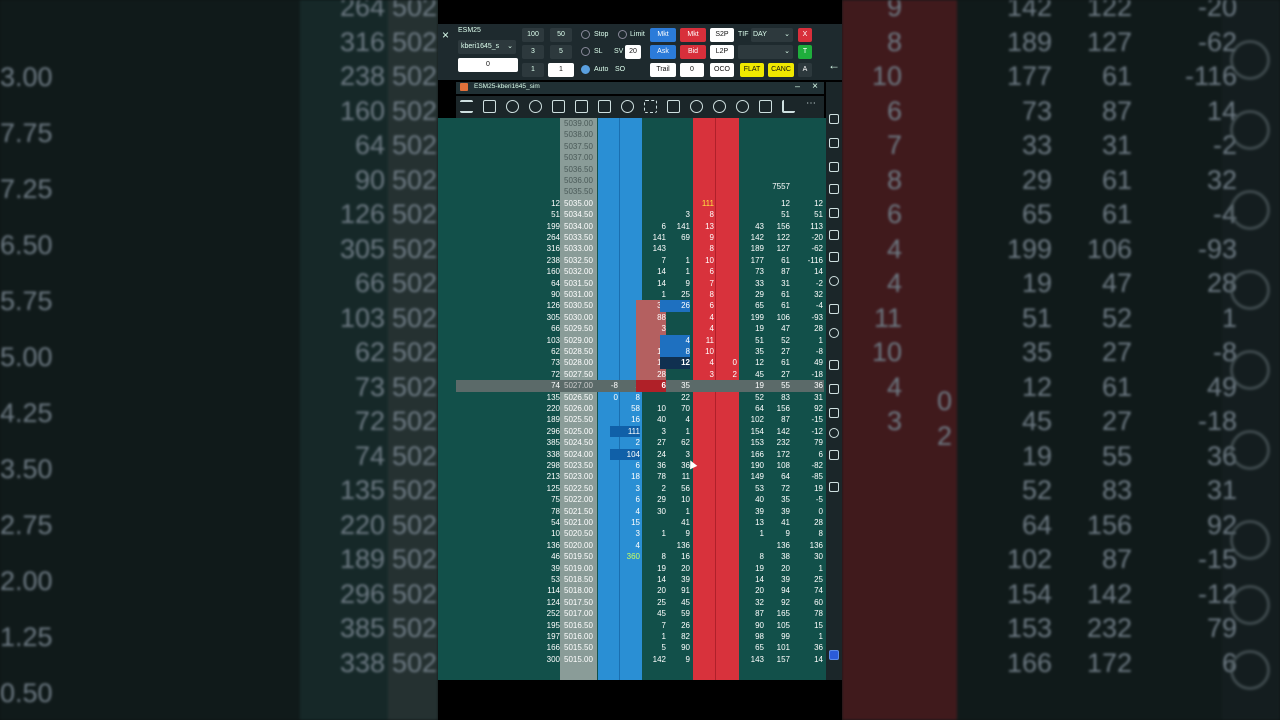 Image resolution: width=1280 pixels, height=720 pixels. What do you see at coordinates (808, 454) in the screenshot?
I see `delta-cell: 6` at bounding box center [808, 454].